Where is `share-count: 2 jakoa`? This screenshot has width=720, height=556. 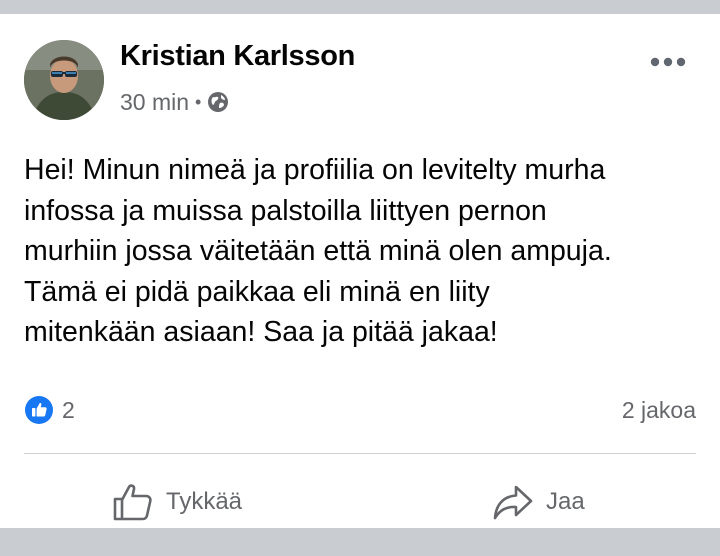 share-count: 2 jakoa is located at coordinates (659, 410).